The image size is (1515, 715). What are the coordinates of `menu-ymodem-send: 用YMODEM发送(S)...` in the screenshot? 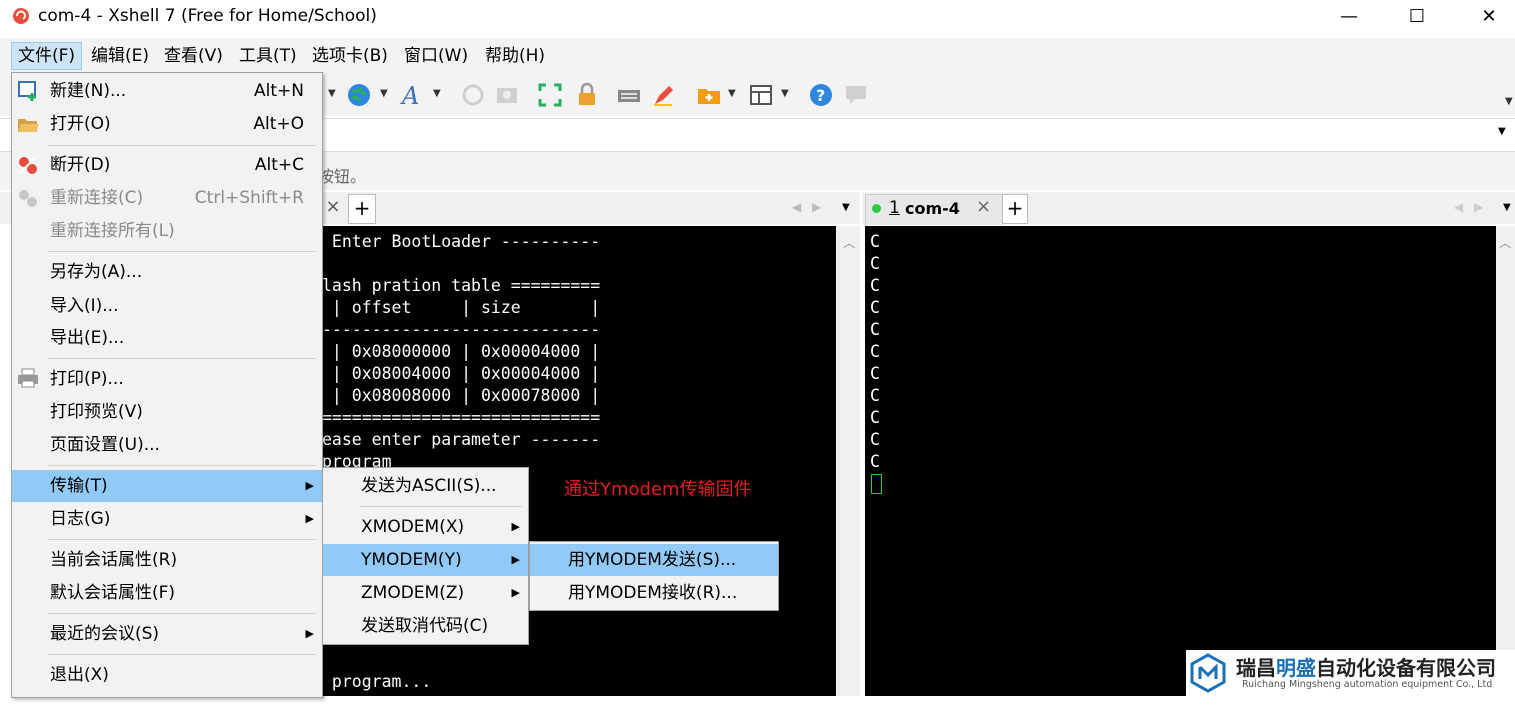 It's located at (654, 560).